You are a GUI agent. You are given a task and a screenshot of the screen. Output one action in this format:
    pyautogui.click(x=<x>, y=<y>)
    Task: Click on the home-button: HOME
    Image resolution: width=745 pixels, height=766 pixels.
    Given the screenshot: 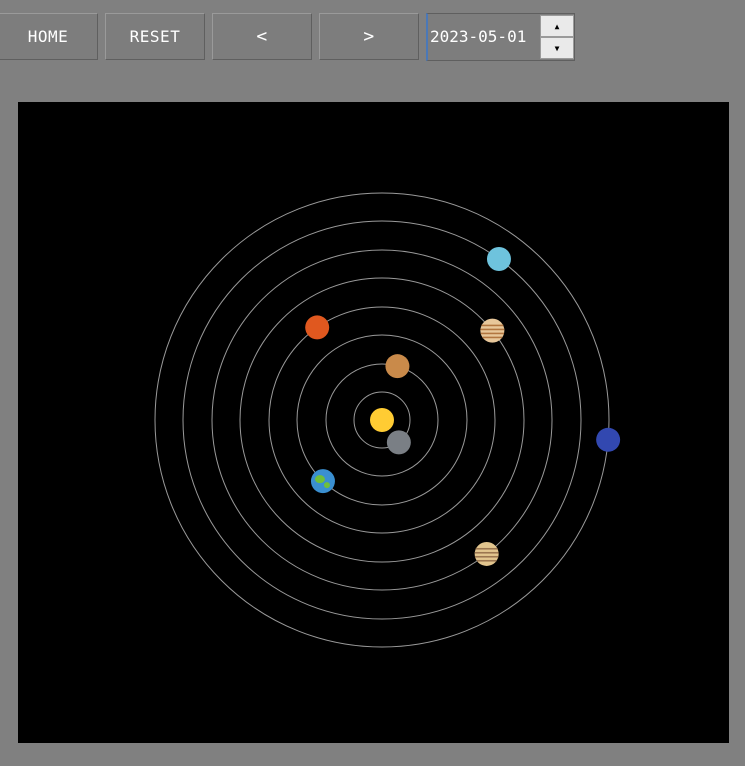 What is the action you would take?
    pyautogui.click(x=49, y=36)
    